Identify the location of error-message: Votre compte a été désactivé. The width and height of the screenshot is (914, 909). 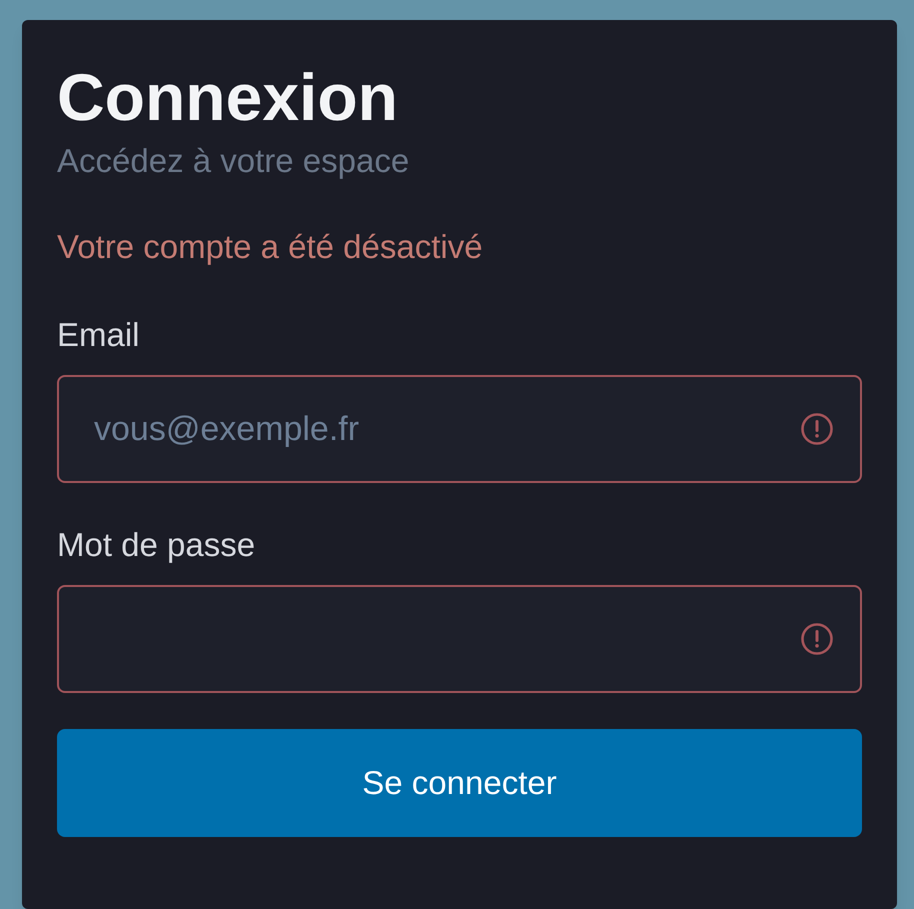
(270, 247).